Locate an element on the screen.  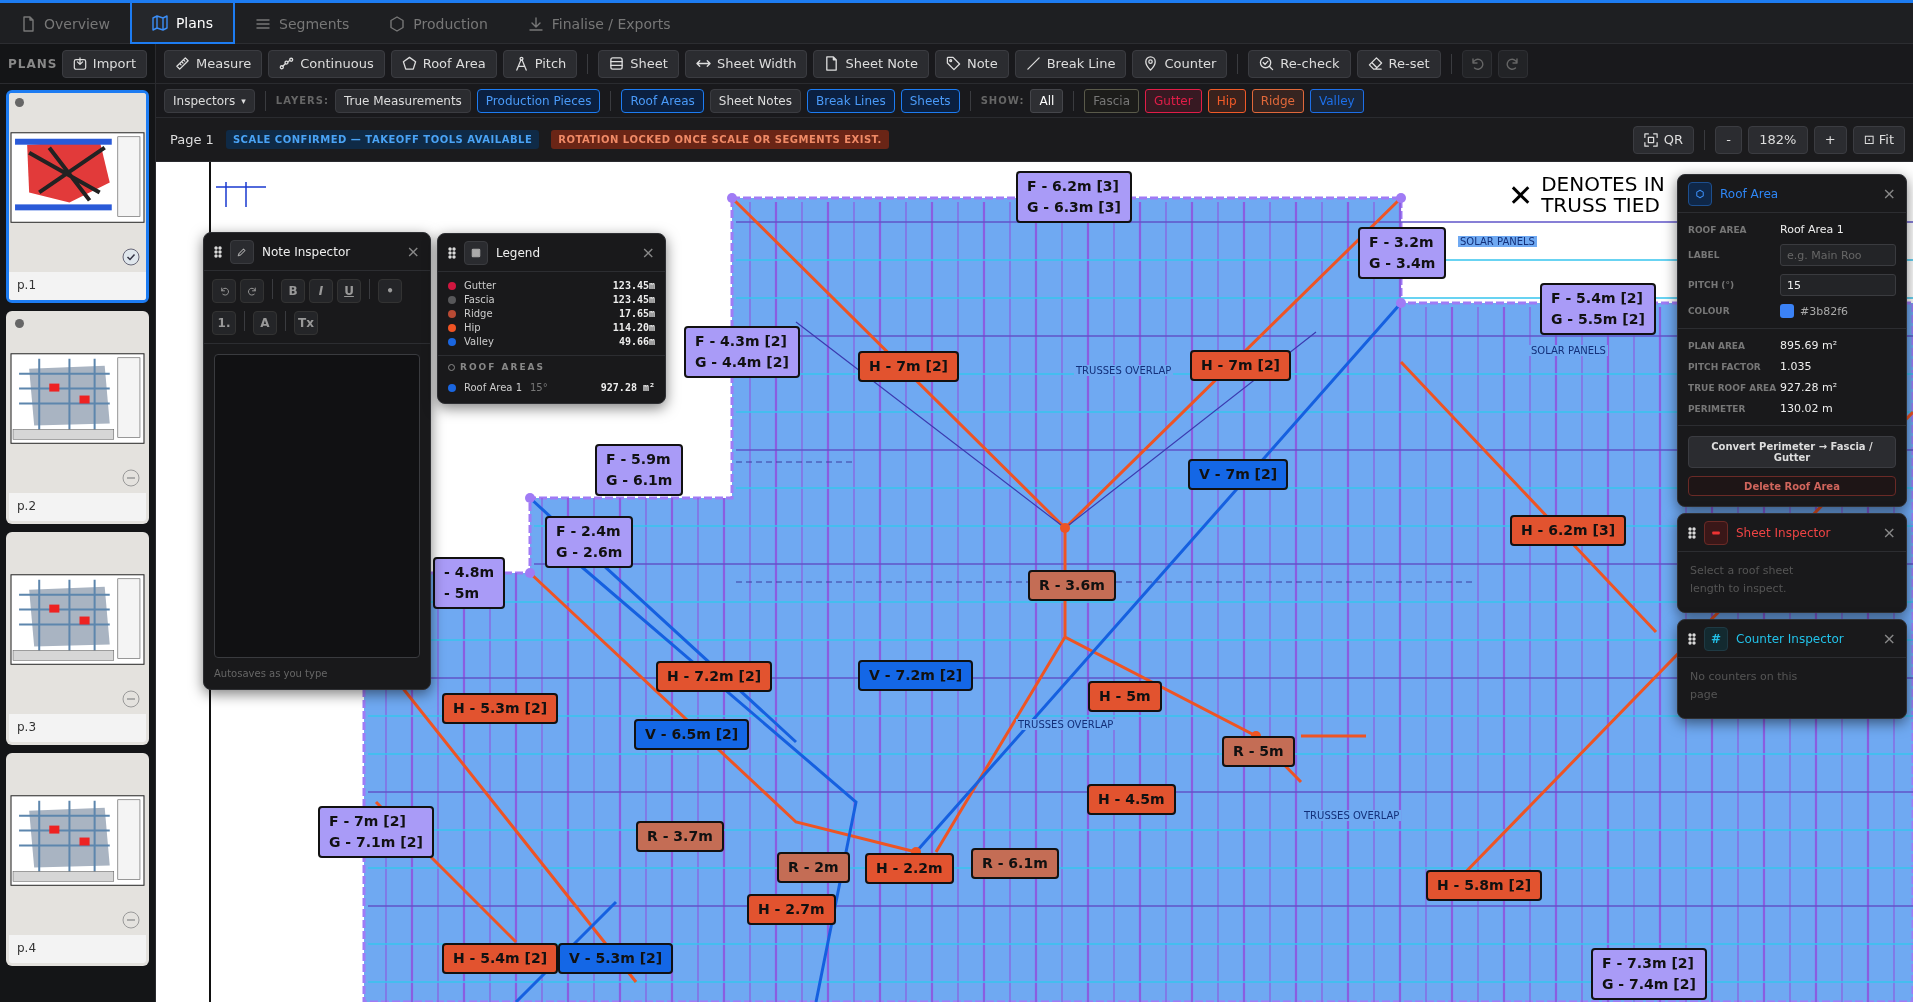
plan-note: SOLAR PANELS is located at coordinates (1568, 350).